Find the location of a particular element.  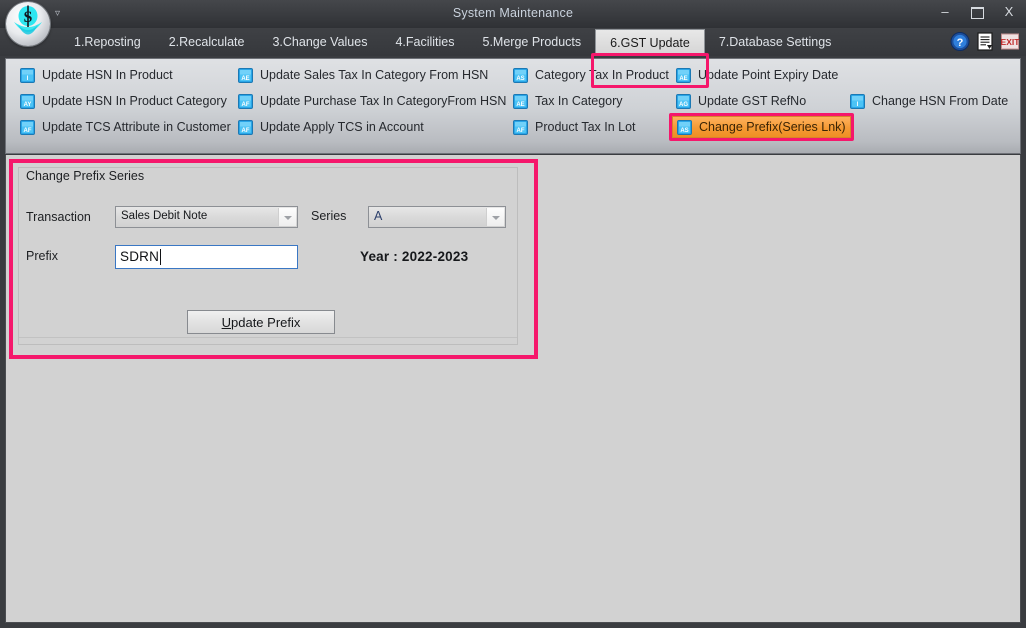

purchase-tax-category-icon: AF is located at coordinates (245, 101).